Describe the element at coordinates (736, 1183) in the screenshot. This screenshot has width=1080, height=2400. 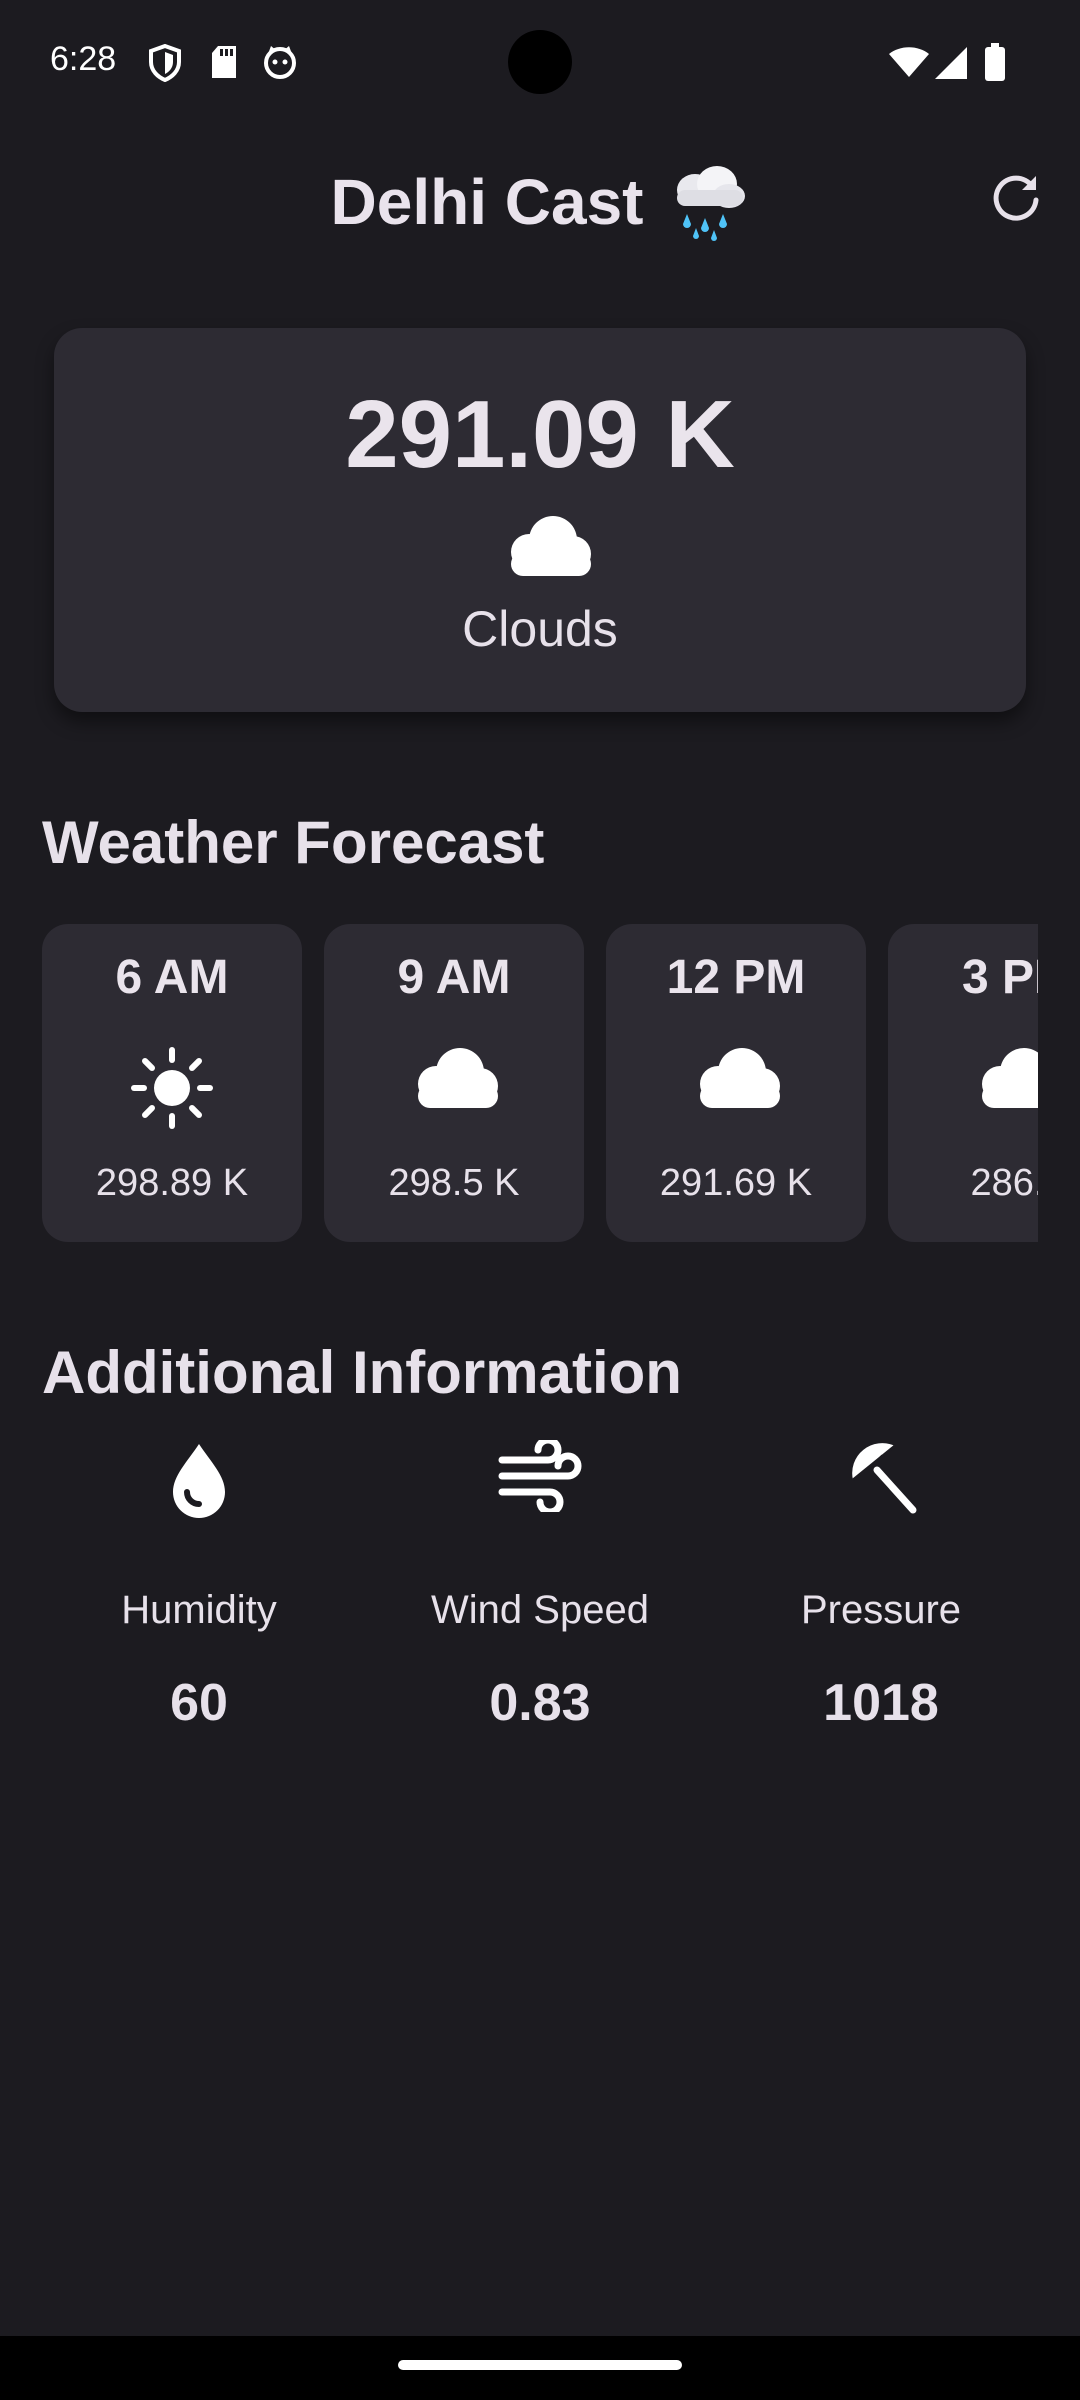
I see `forecast-temperature: 291.69 K` at that location.